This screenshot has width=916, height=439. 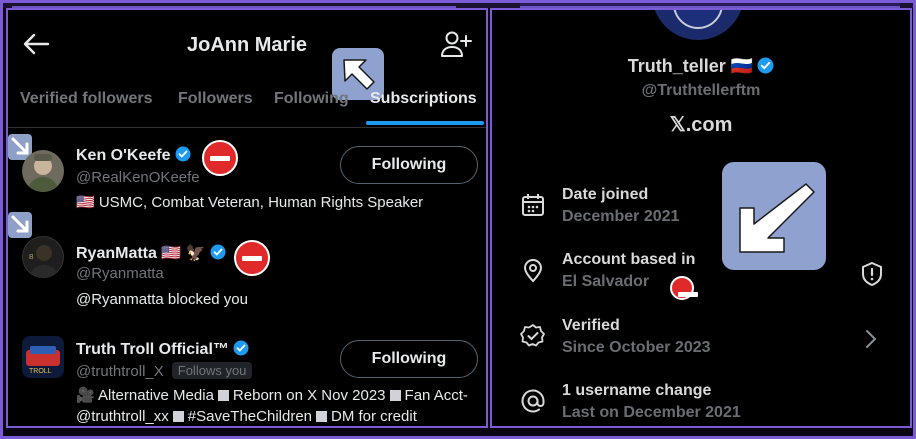 What do you see at coordinates (309, 395) in the screenshot?
I see `bio-part: Reborn on X Nov 2023` at bounding box center [309, 395].